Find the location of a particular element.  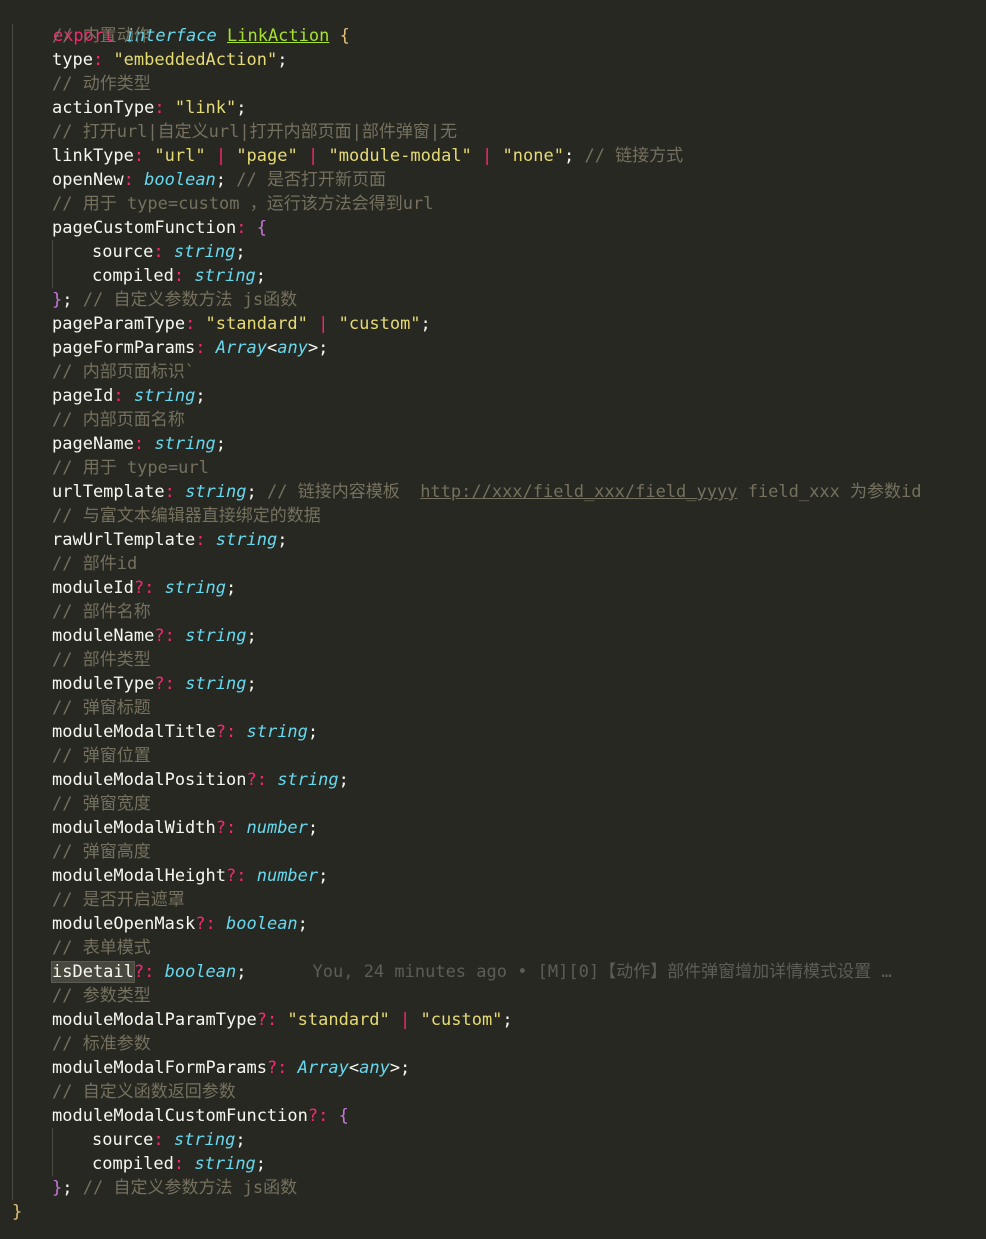

code-line: // 打开url|自定义url|打开内部页面|部件弹窗|无 is located at coordinates (493, 132).